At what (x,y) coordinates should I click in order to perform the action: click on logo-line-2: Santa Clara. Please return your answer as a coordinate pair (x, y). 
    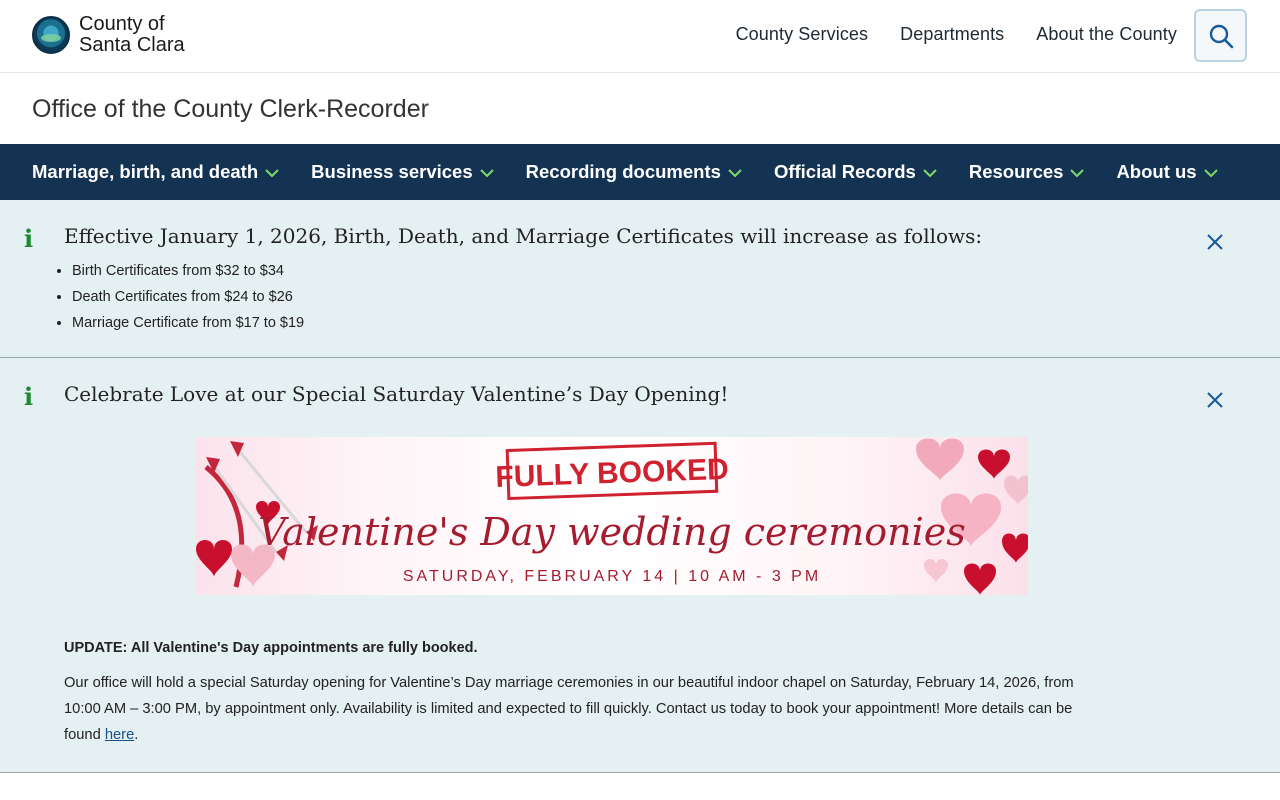
    Looking at the image, I should click on (132, 45).